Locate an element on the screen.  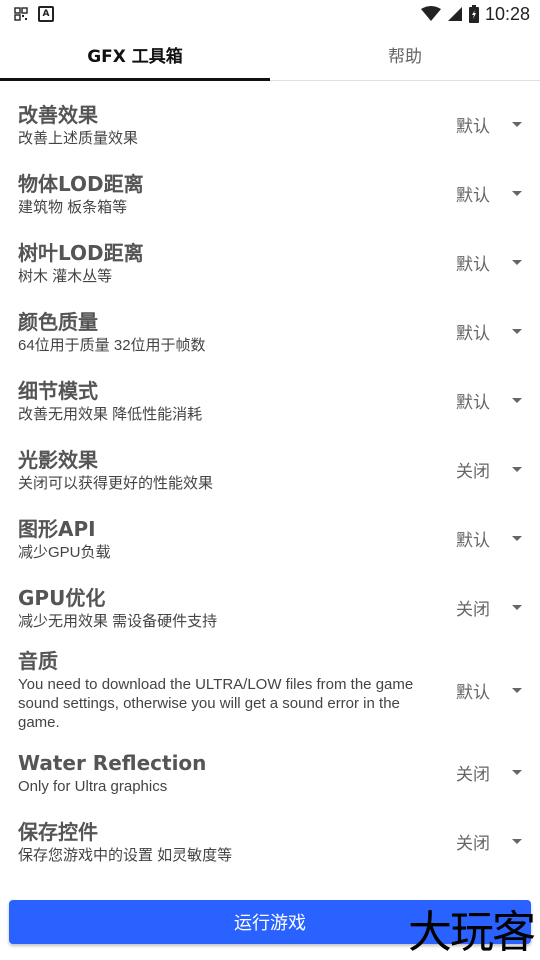
setting-subtitle: 建筑物 板条箱等 is located at coordinates (73, 207).